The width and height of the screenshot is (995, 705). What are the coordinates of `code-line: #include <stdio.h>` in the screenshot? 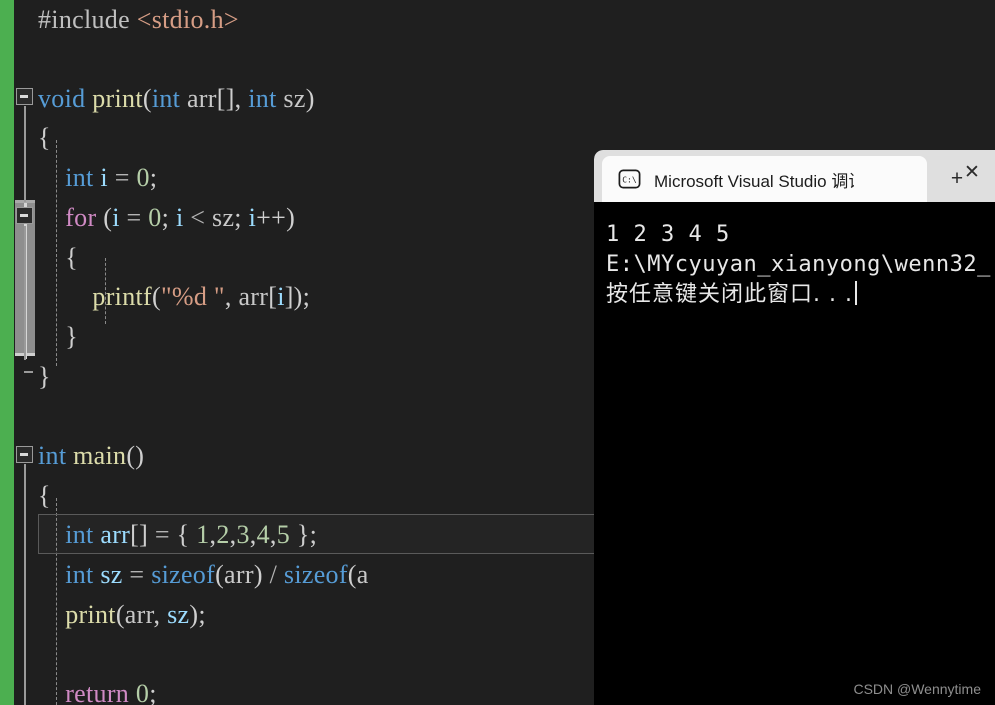 It's located at (138, 20).